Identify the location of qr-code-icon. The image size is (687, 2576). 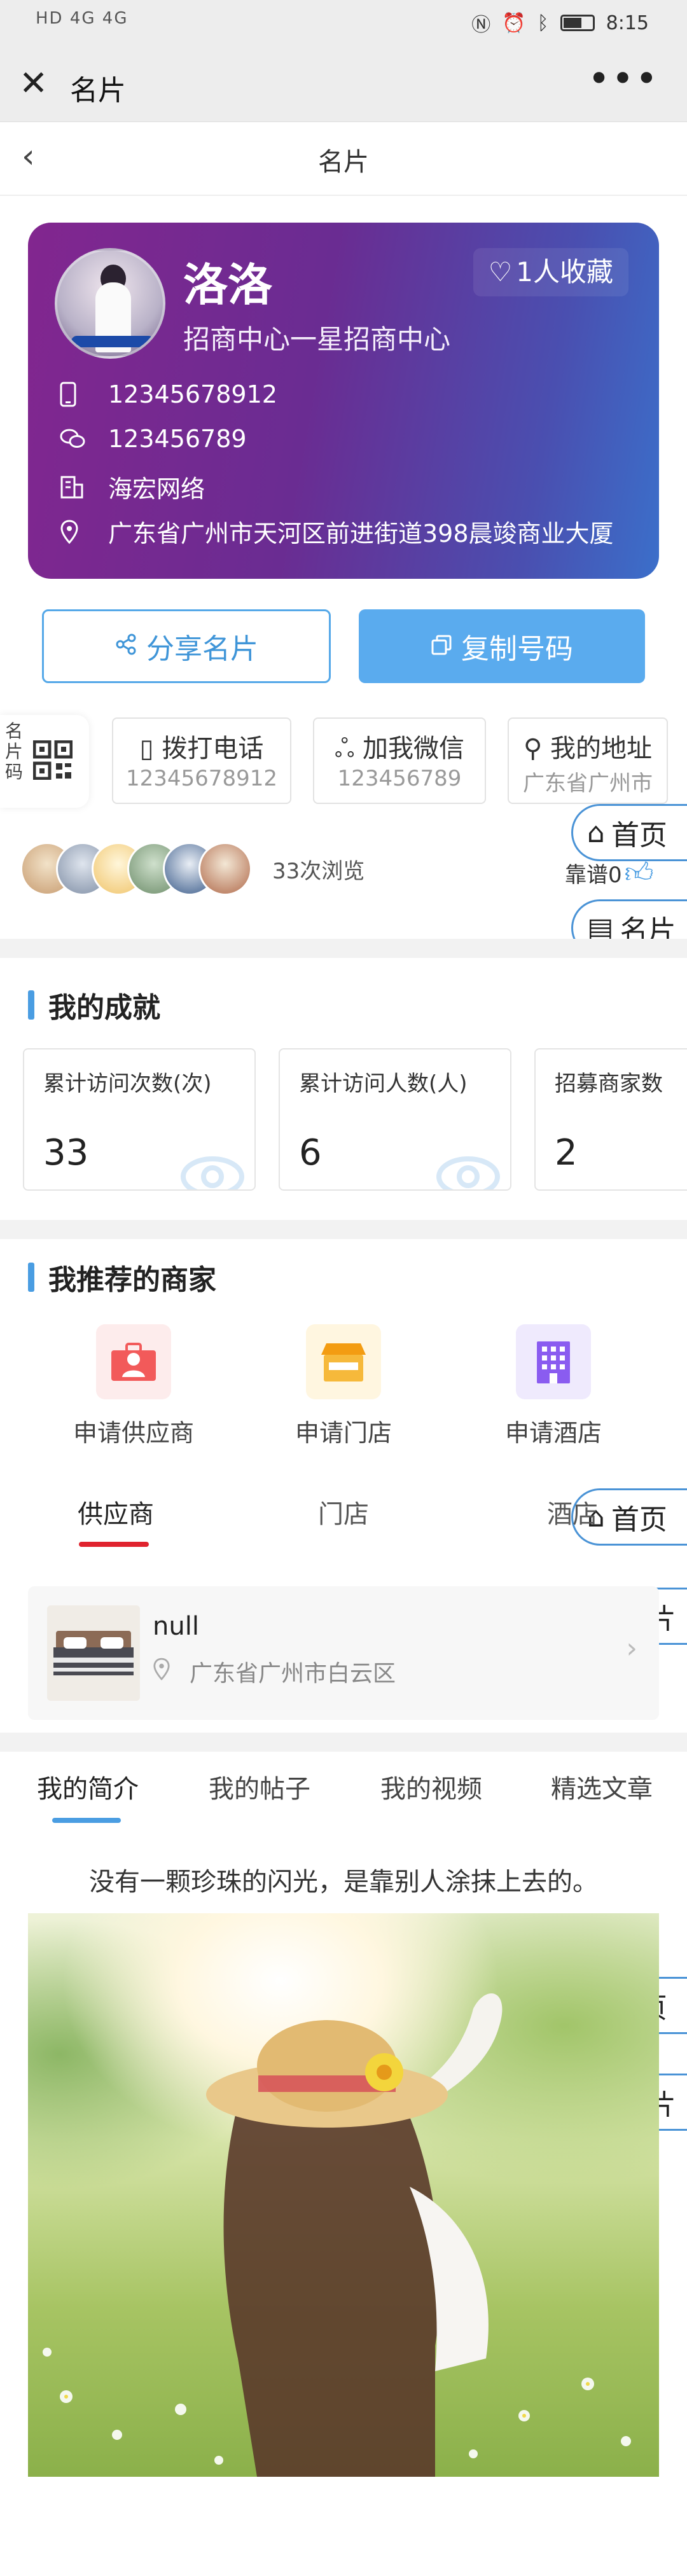
(53, 760).